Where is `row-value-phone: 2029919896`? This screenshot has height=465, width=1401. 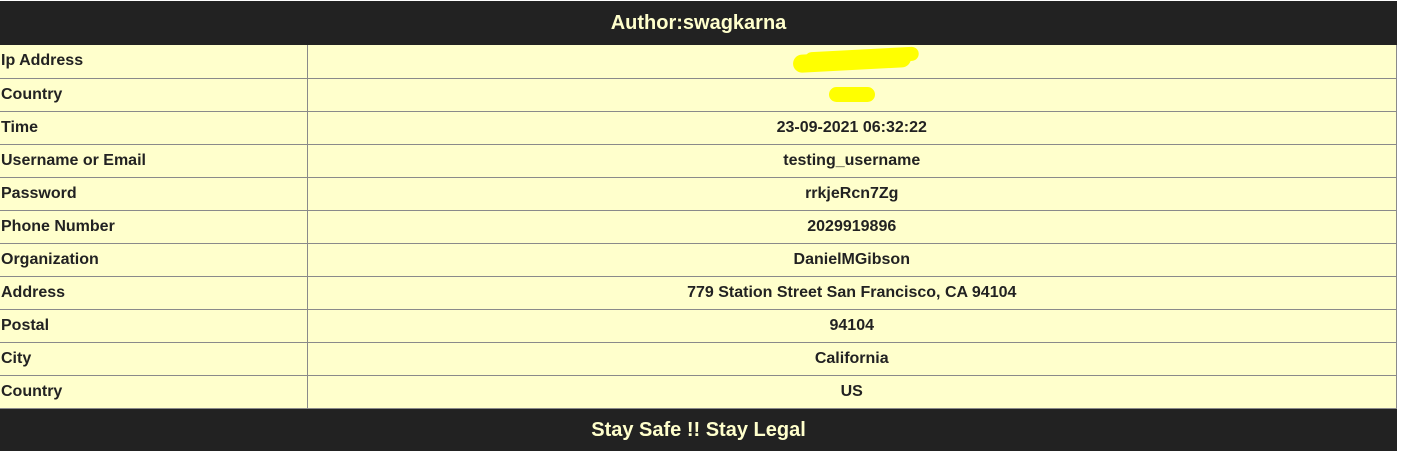
row-value-phone: 2029919896 is located at coordinates (851, 226).